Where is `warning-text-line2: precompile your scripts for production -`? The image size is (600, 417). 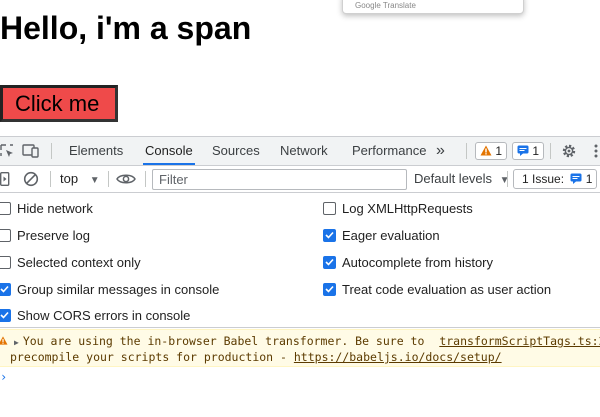
warning-text-line2: precompile your scripts for production - is located at coordinates (152, 357).